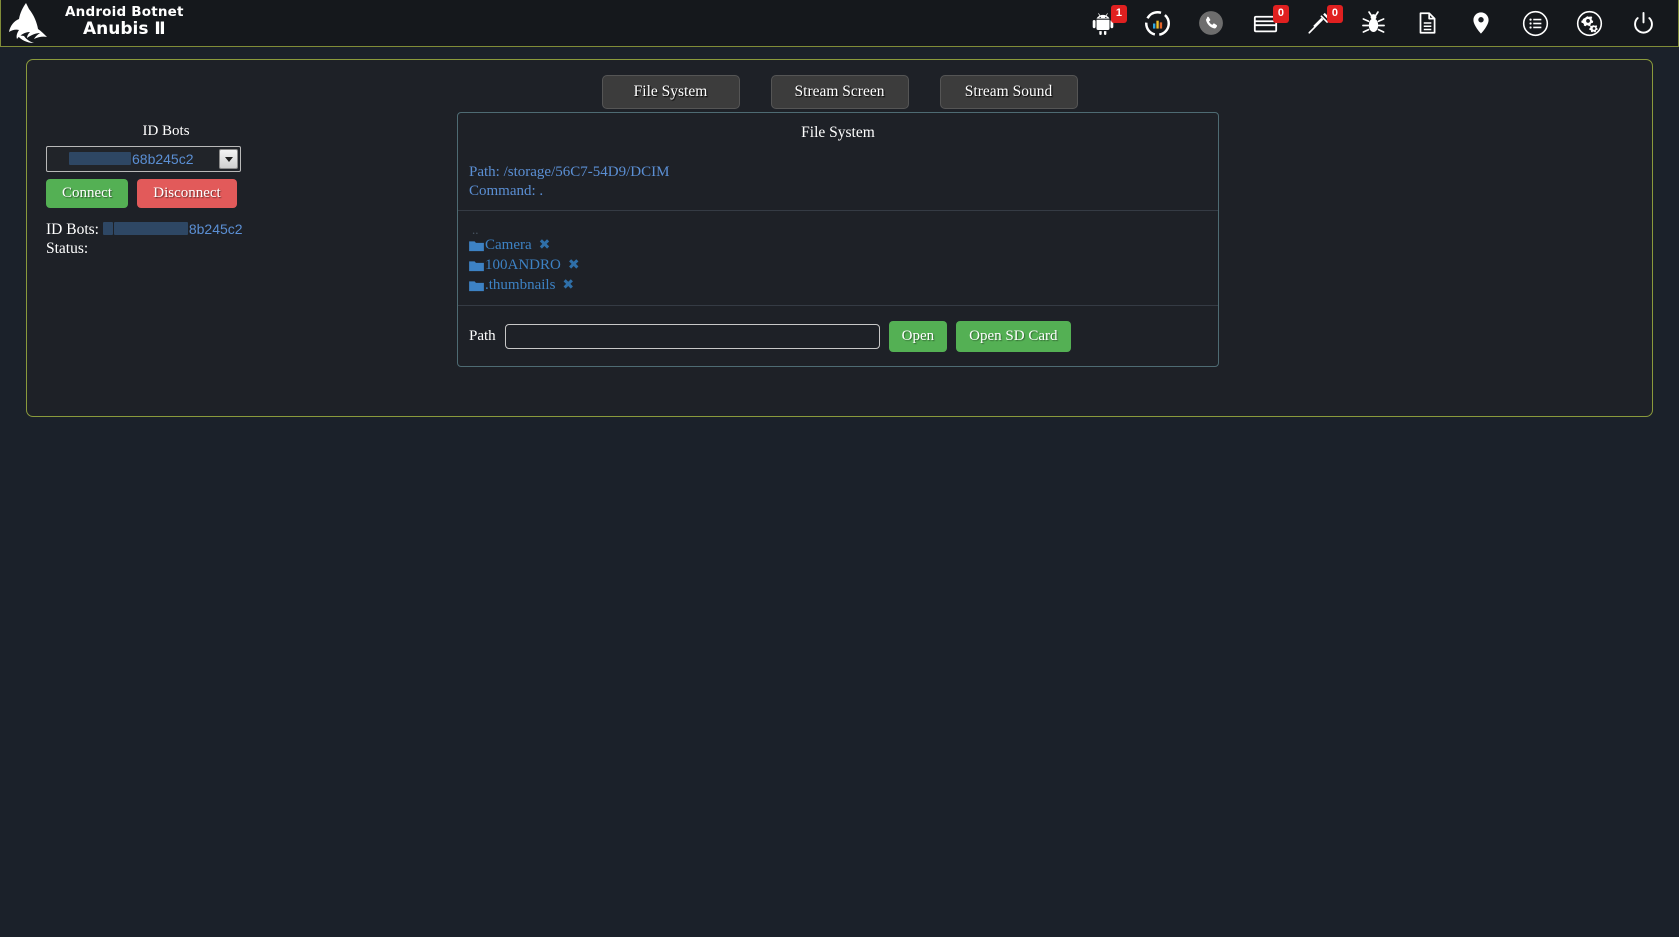 This screenshot has width=1679, height=937. I want to click on credit-card-icon: 0, so click(1269, 21).